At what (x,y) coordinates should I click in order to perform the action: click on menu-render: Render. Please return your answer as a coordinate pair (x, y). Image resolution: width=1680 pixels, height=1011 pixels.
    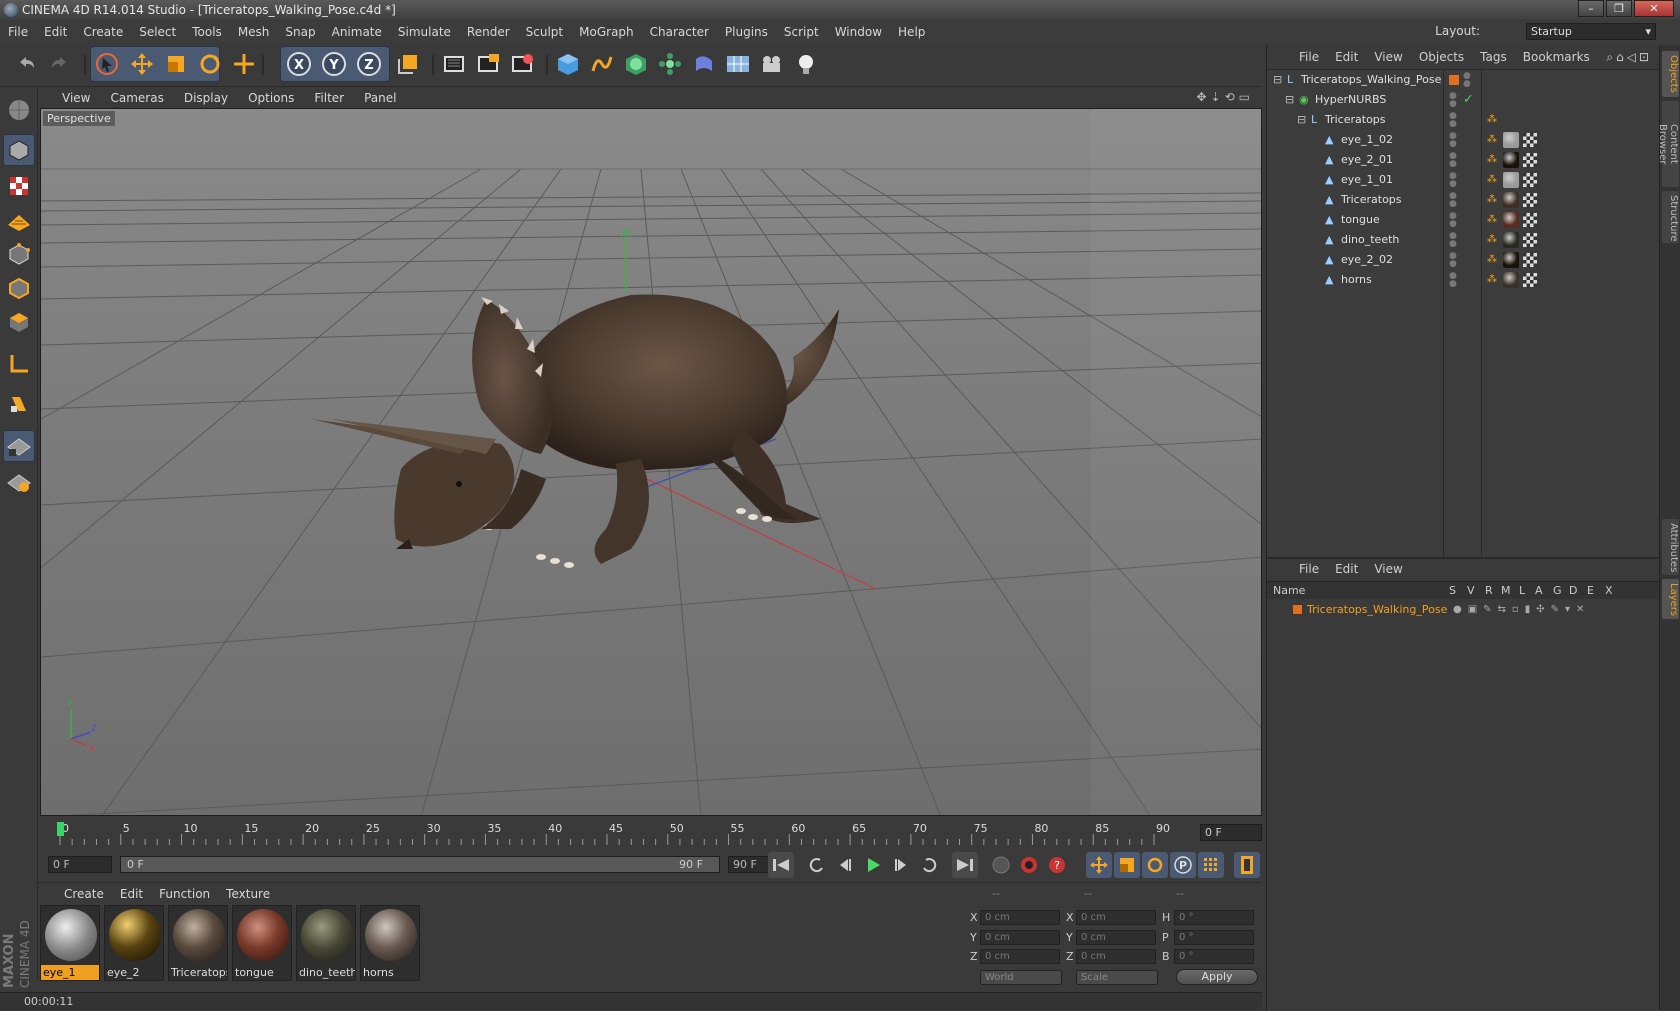
    Looking at the image, I should click on (488, 32).